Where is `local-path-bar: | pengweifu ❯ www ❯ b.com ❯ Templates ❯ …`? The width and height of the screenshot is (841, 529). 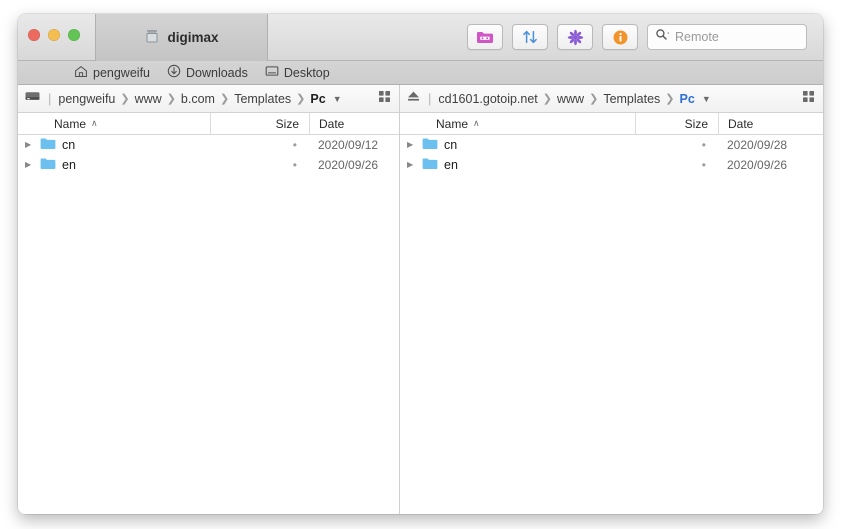
local-path-bar: | pengweifu ❯ www ❯ b.com ❯ Templates ❯ … is located at coordinates (208, 99).